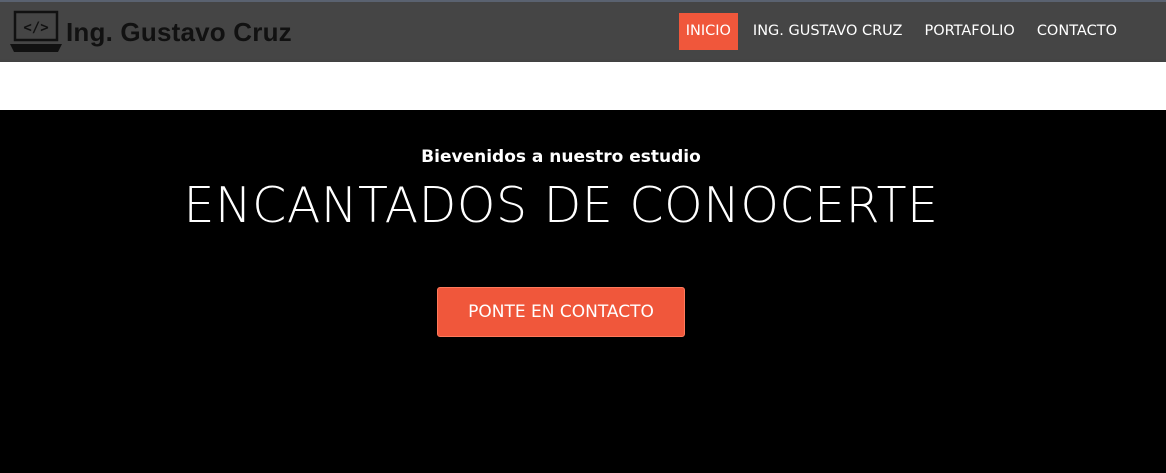 The image size is (1166, 473). I want to click on hero-welcome-text: Bievenidos a nuestro estudio, so click(561, 157).